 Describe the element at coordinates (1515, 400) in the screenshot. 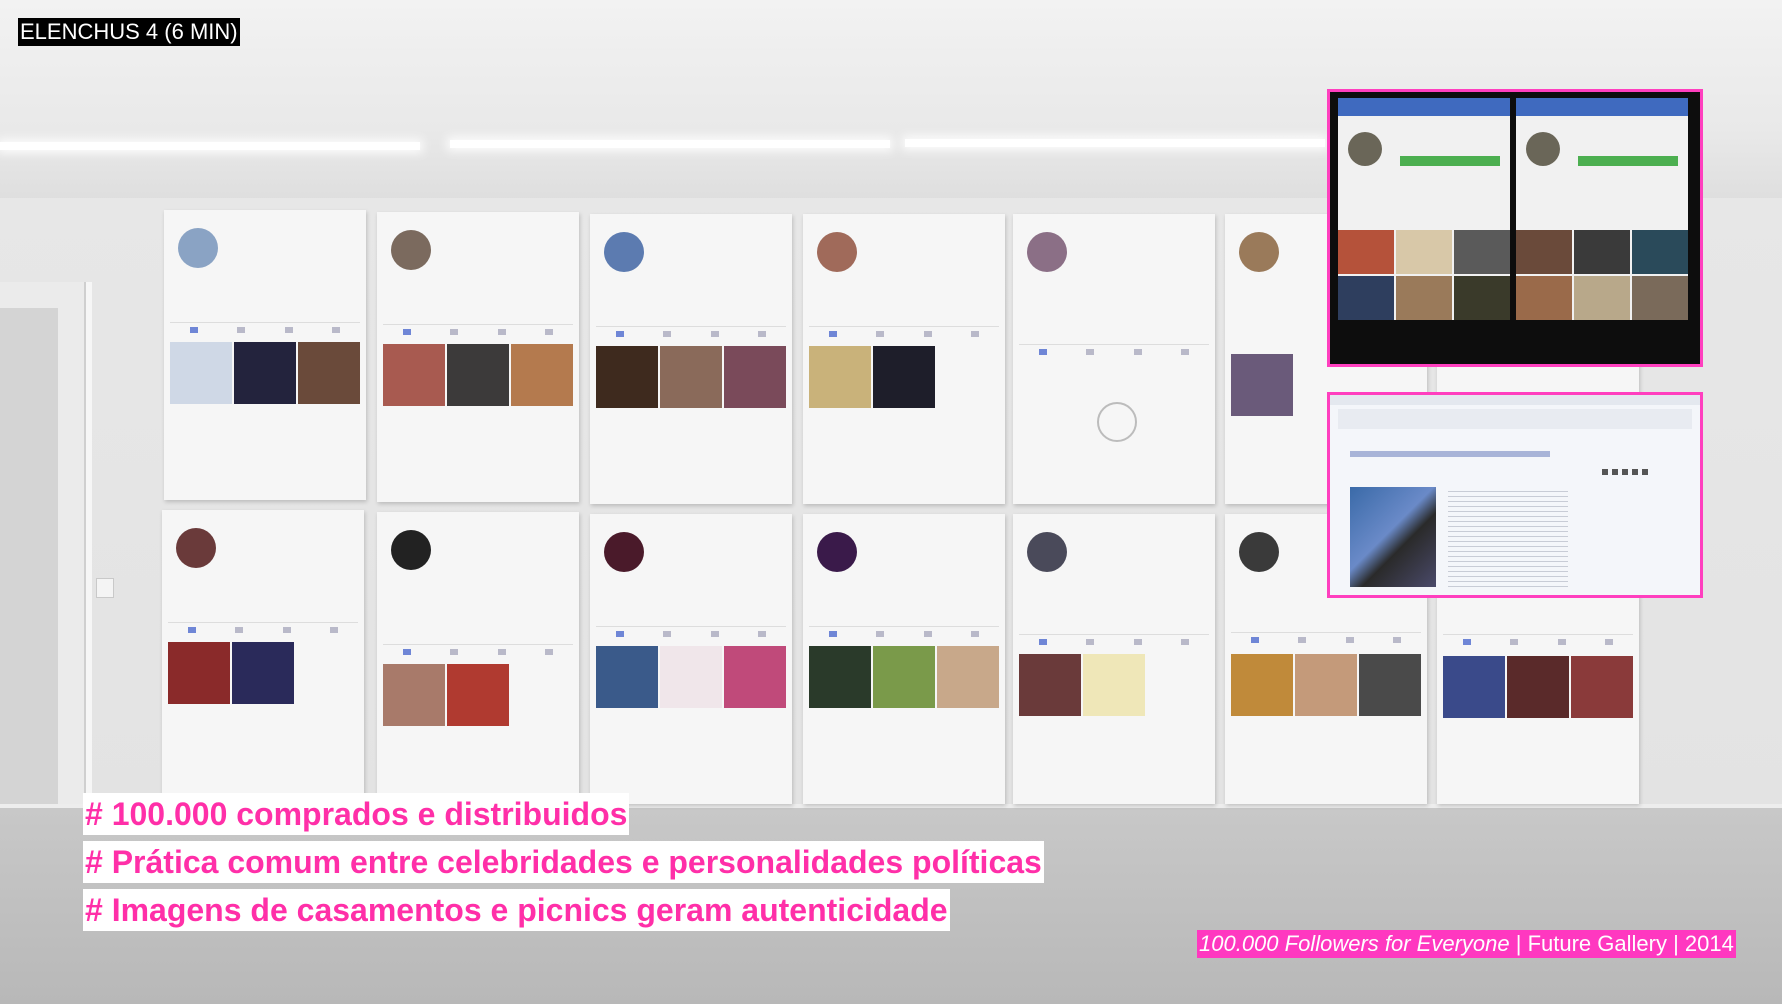

I see `article-header-bar` at that location.